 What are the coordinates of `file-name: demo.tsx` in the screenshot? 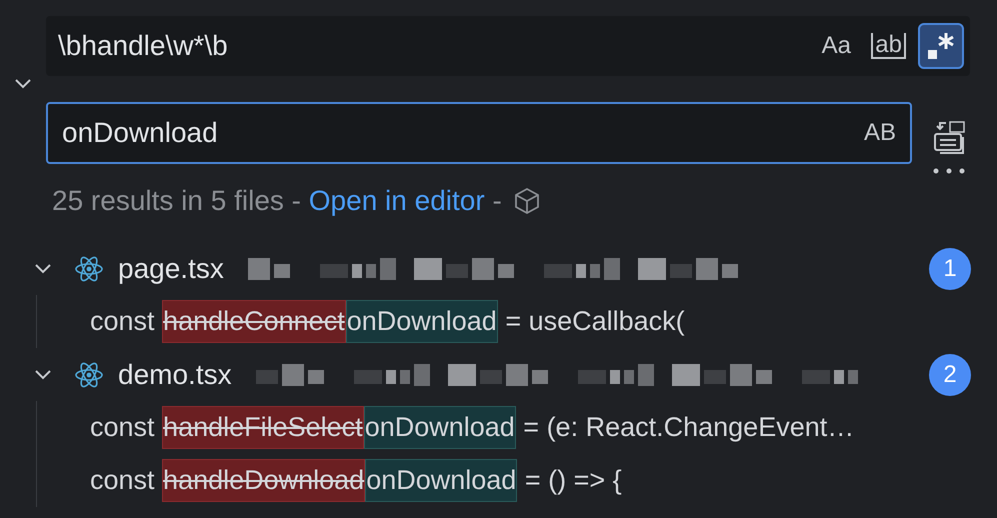 It's located at (175, 375).